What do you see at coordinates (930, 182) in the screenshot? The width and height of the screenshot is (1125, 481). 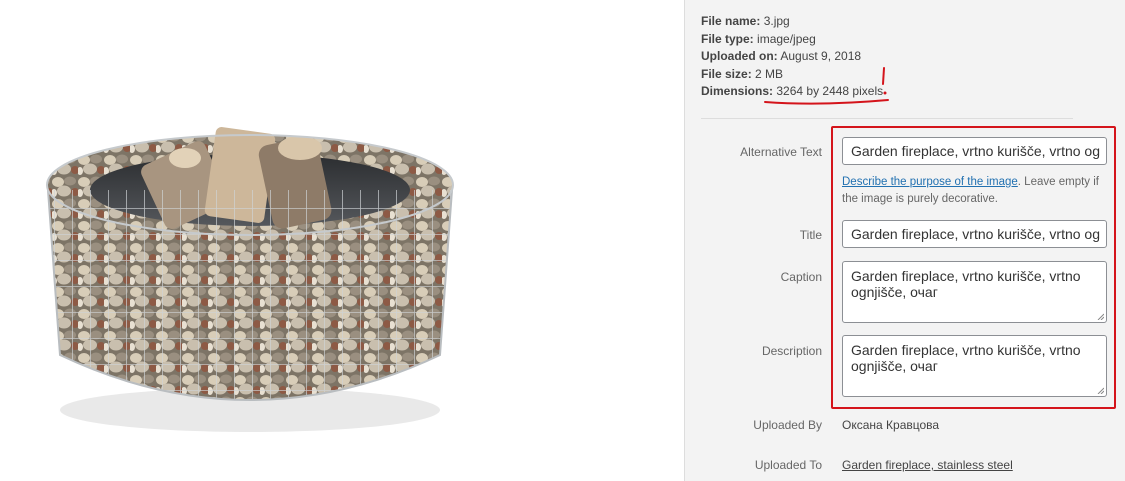 I see `describe-purpose-link: Describe the purpose of the image` at bounding box center [930, 182].